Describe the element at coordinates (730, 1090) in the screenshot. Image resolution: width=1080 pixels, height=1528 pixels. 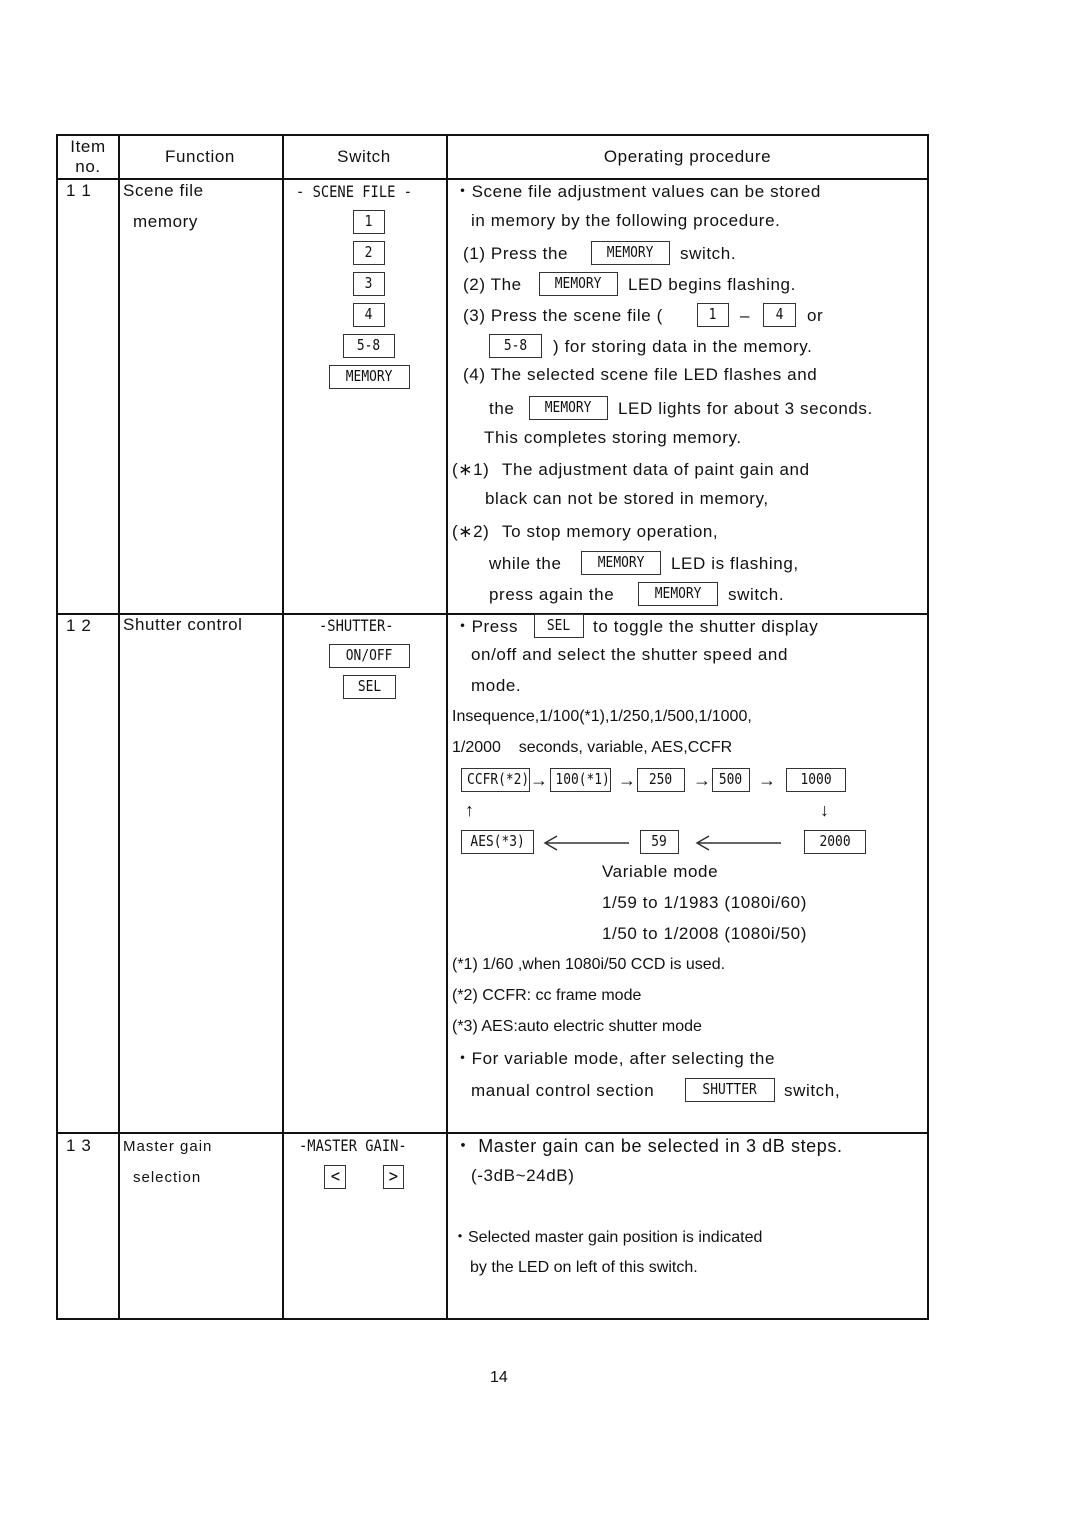
I see `shutter-key-ref: SHUTTER` at that location.